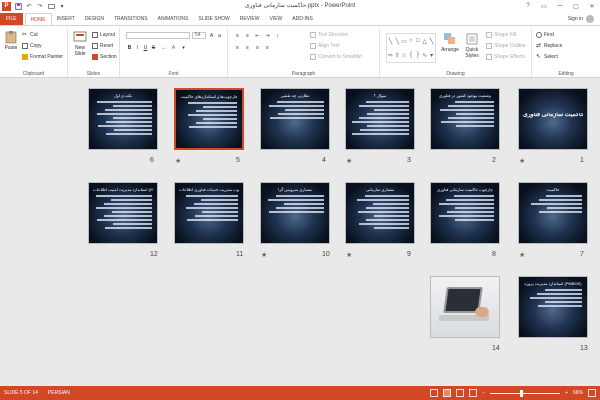  I want to click on justify-icon: ≡, so click(267, 47).